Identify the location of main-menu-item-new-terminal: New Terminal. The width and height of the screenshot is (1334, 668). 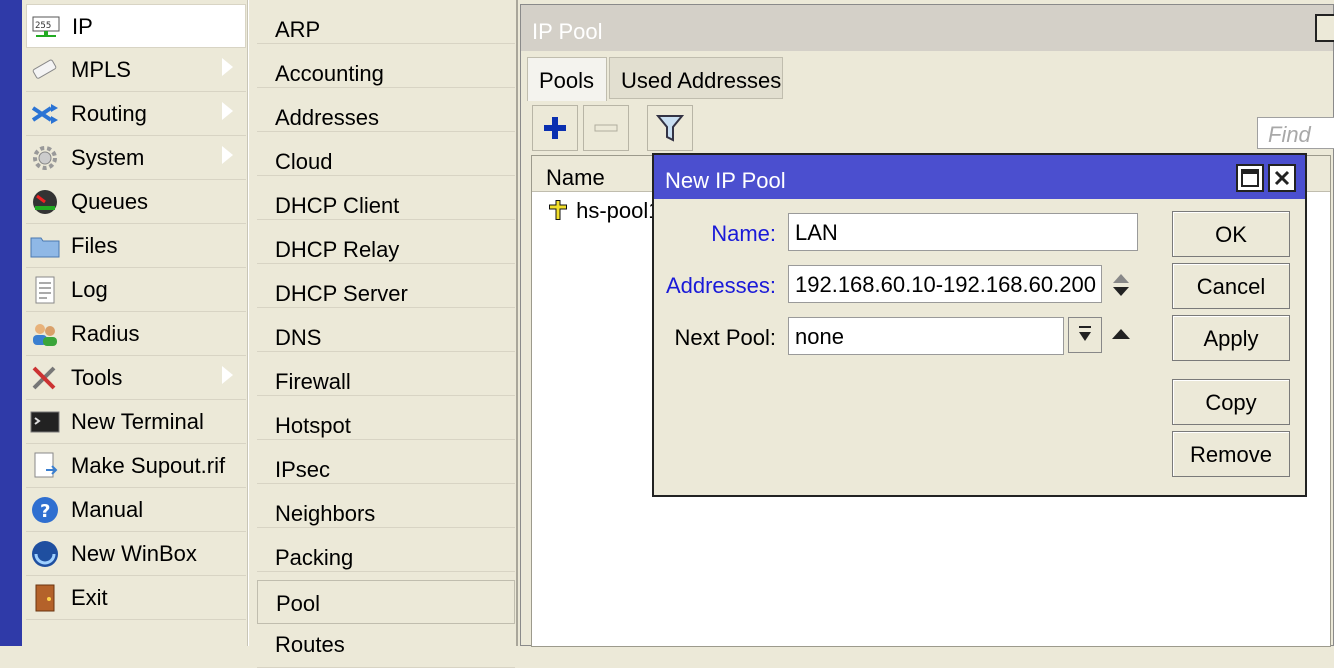
(136, 422).